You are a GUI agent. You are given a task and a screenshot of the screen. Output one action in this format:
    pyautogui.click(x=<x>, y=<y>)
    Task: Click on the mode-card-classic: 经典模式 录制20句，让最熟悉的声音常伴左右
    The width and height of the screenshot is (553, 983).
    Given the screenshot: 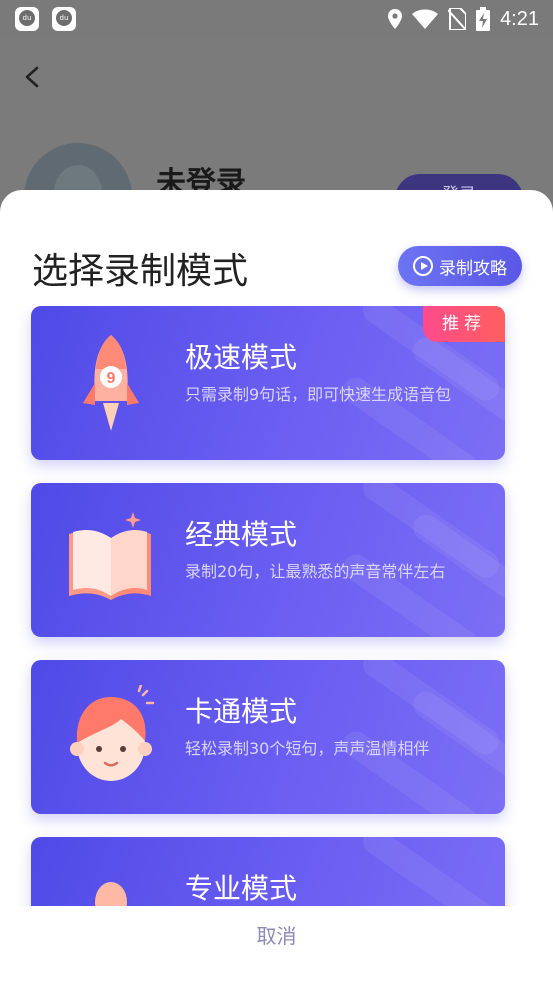 What is the action you would take?
    pyautogui.click(x=268, y=560)
    